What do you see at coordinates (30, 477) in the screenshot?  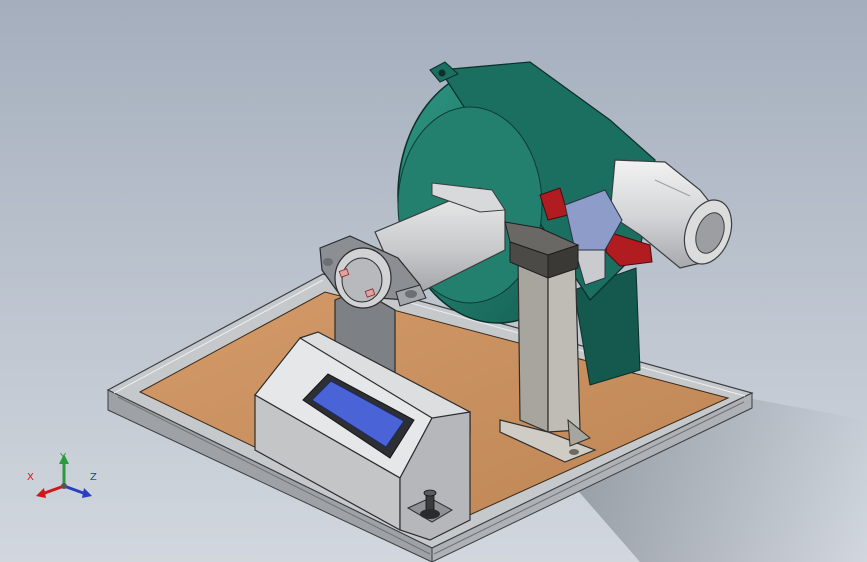 I see `x-axis-label: X` at bounding box center [30, 477].